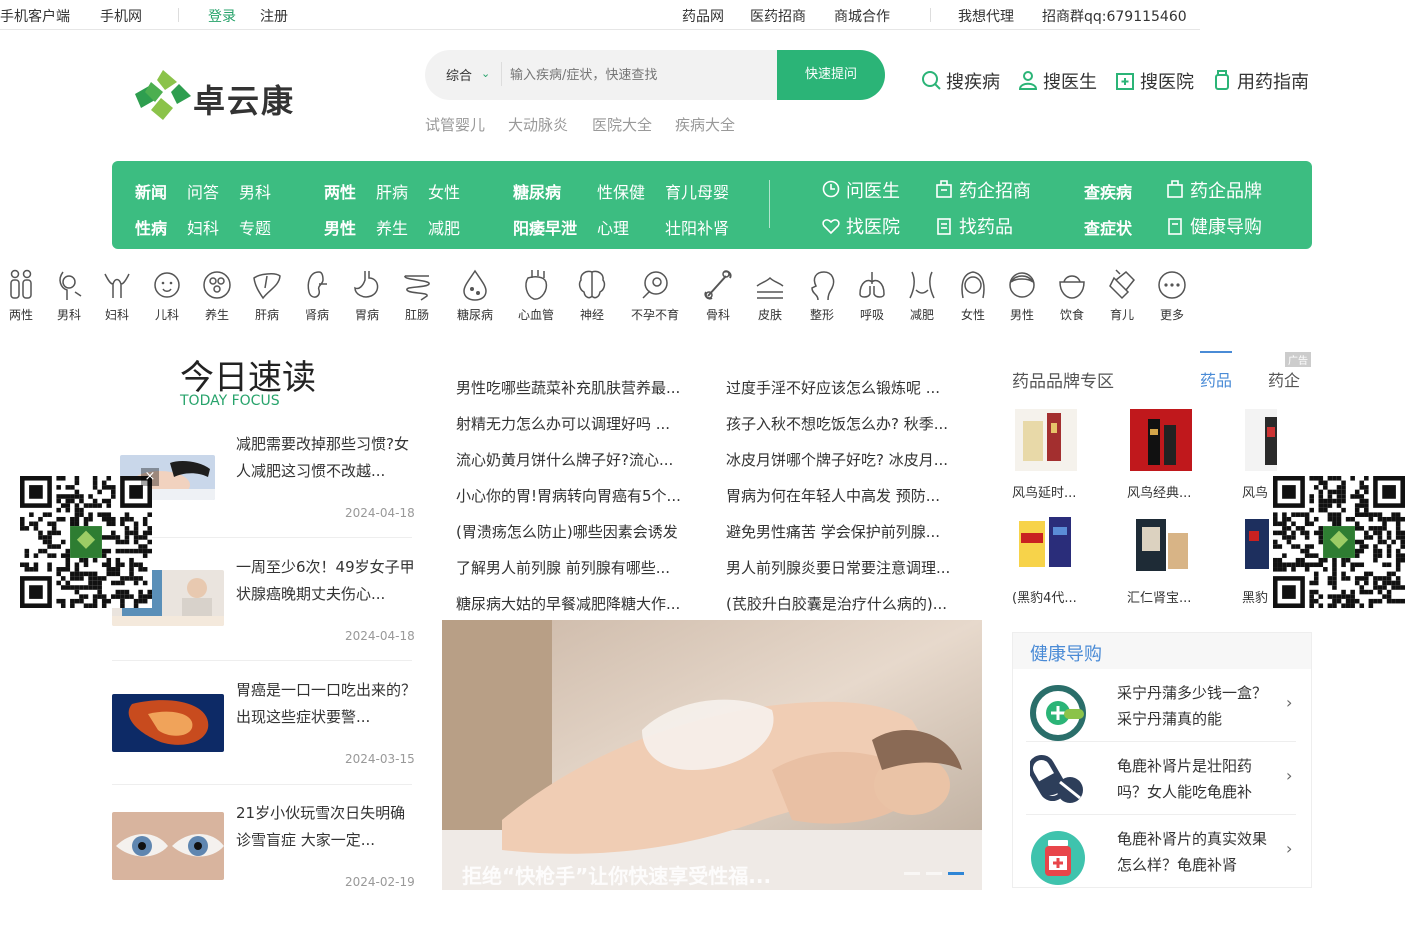 The image size is (1424, 933). I want to click on category-item: 饮食, so click(1072, 295).